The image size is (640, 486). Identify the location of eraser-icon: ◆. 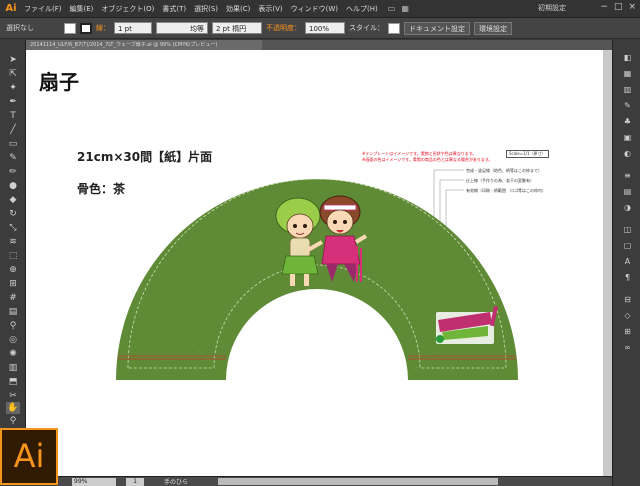
(13, 200).